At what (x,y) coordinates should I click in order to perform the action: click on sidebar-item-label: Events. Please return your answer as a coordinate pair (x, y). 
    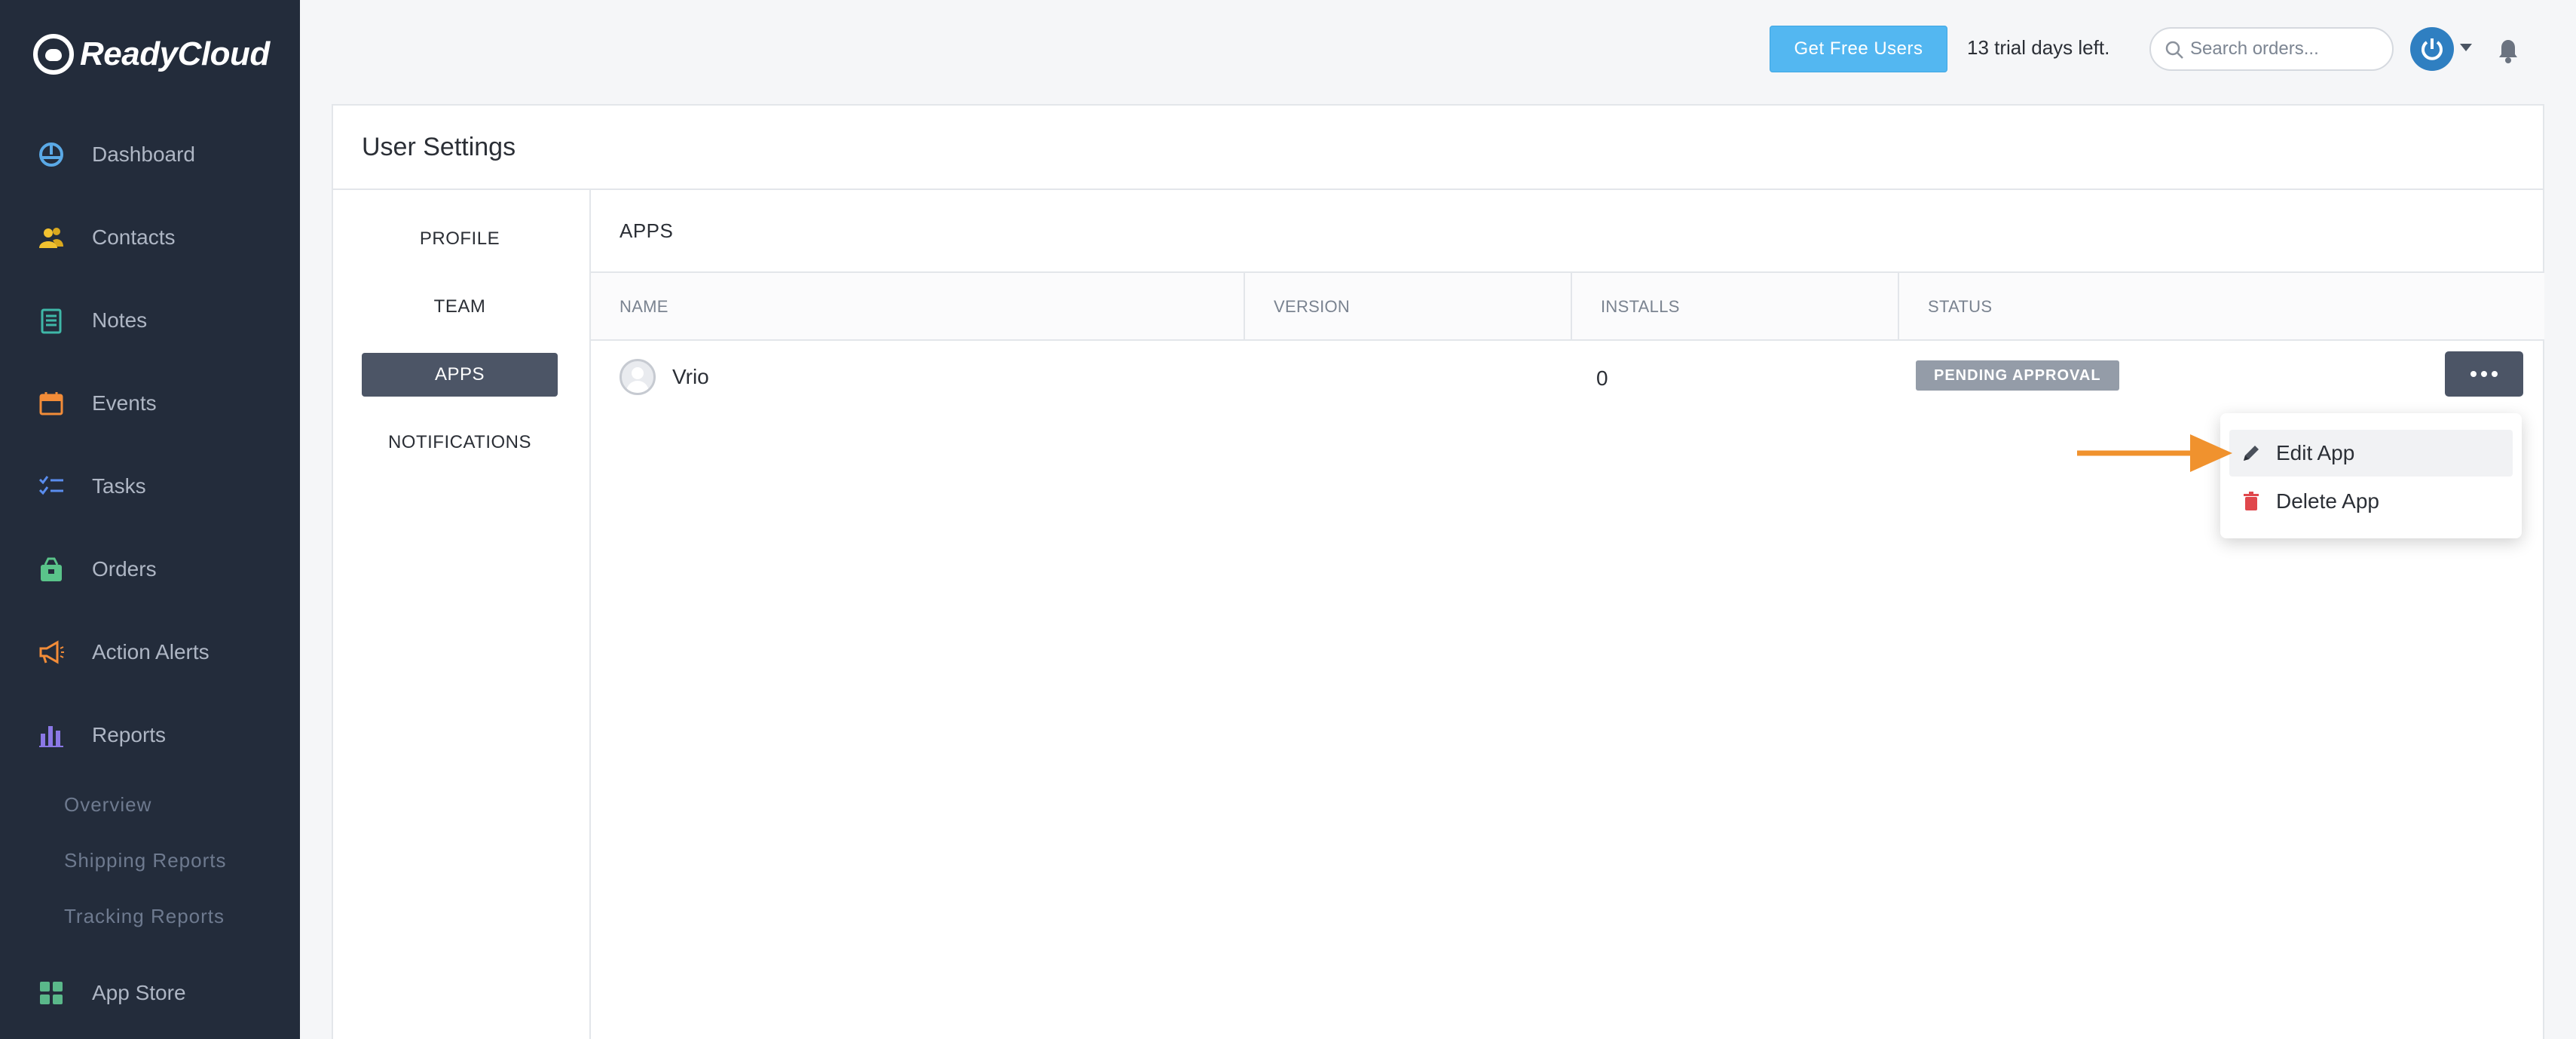
    Looking at the image, I should click on (124, 403).